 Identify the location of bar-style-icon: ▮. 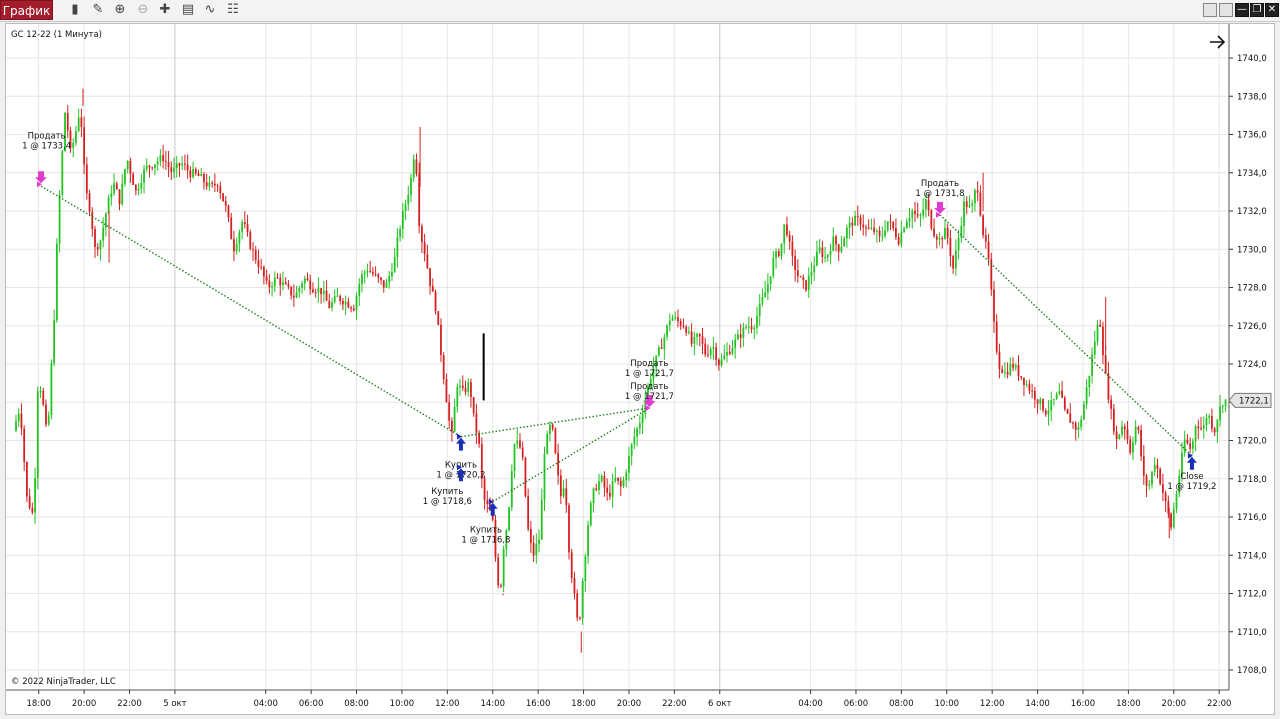
(75, 10).